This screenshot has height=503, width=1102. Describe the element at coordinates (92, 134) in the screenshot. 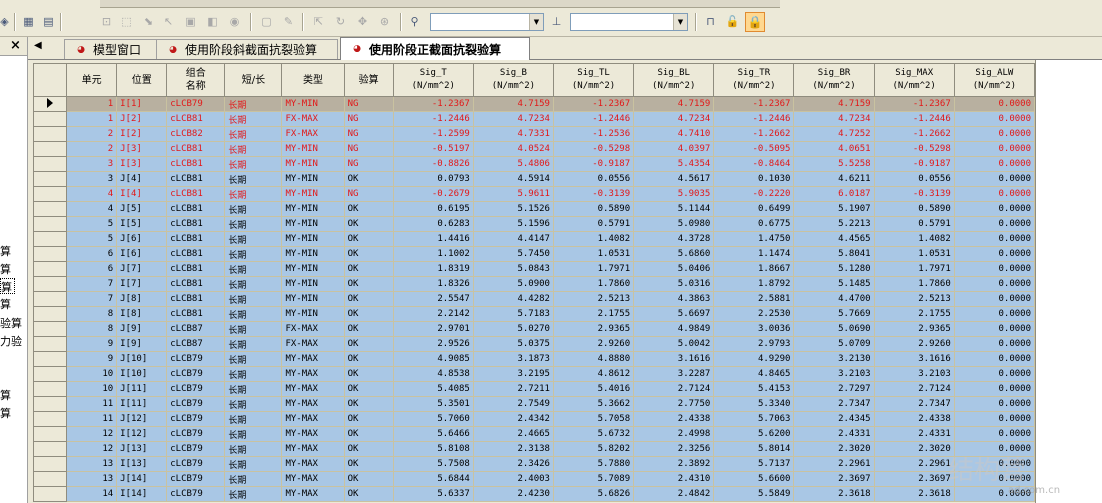

I see `table-cell: 2` at that location.